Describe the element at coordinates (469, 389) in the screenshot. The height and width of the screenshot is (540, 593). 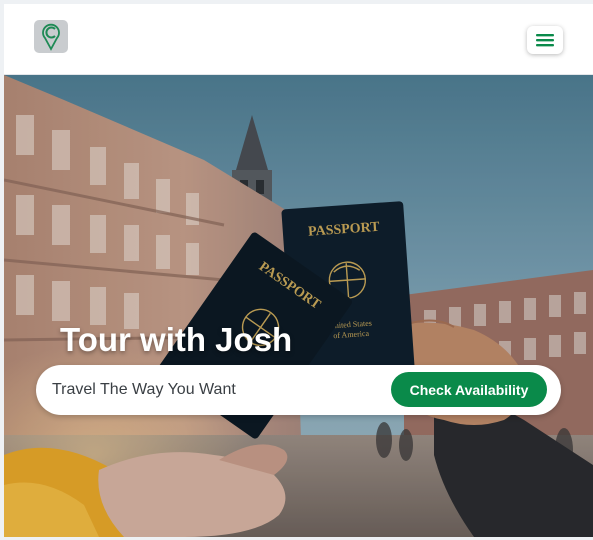
I see `check-availability-button: Check Availability` at that location.